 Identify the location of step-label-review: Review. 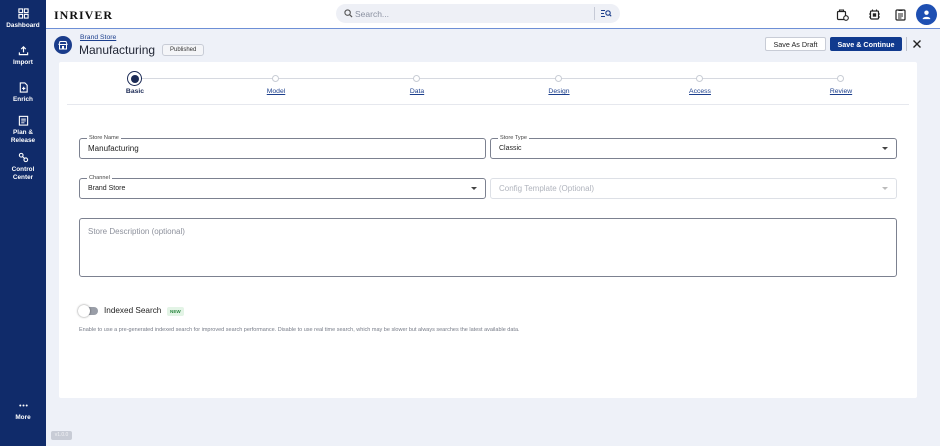
(841, 91).